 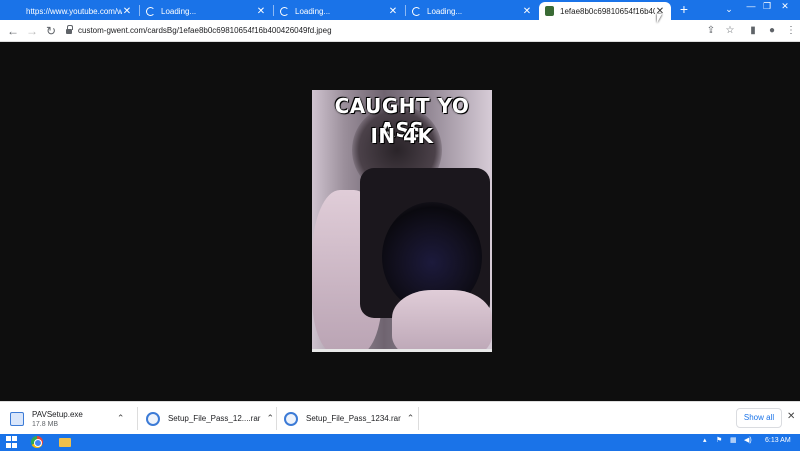 I want to click on tab-active-image: 1efae8b0c69810654f16b40042 ✕, so click(x=605, y=11).